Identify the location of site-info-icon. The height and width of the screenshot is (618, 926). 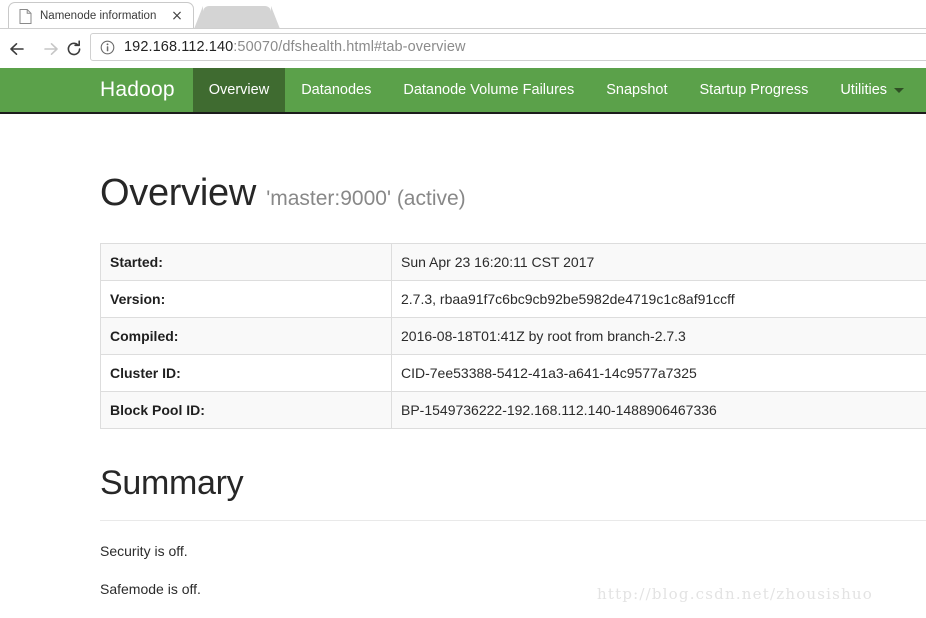
(107, 47).